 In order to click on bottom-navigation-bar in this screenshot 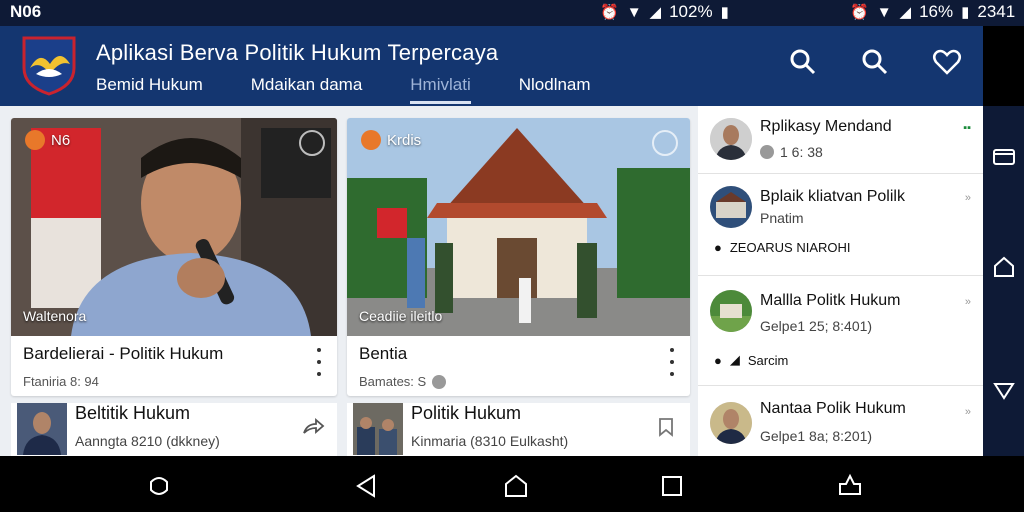, I will do `click(512, 484)`.